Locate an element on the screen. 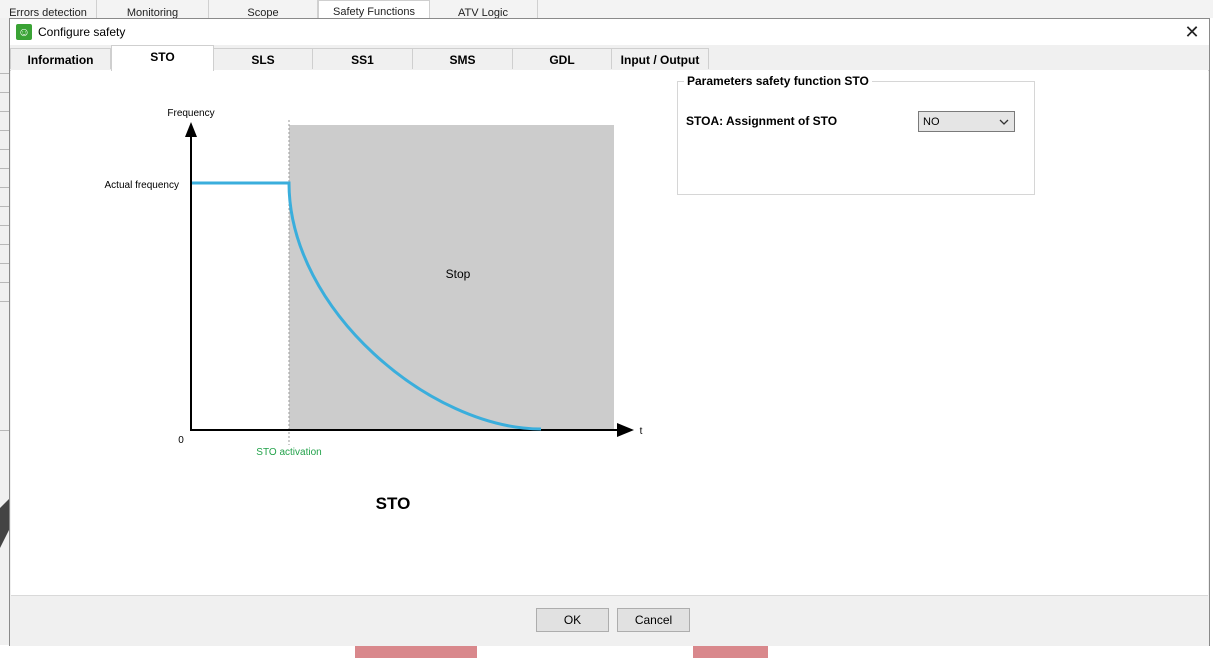  parameters-group-title: Parameters safety function STO is located at coordinates (778, 81).